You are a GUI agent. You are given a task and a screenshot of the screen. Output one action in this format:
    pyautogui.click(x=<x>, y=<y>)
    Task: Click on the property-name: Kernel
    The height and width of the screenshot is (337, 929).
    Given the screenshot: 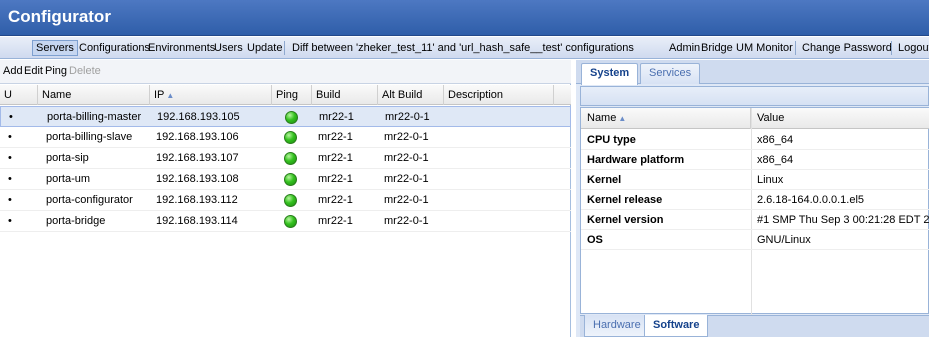 What is the action you would take?
    pyautogui.click(x=604, y=180)
    